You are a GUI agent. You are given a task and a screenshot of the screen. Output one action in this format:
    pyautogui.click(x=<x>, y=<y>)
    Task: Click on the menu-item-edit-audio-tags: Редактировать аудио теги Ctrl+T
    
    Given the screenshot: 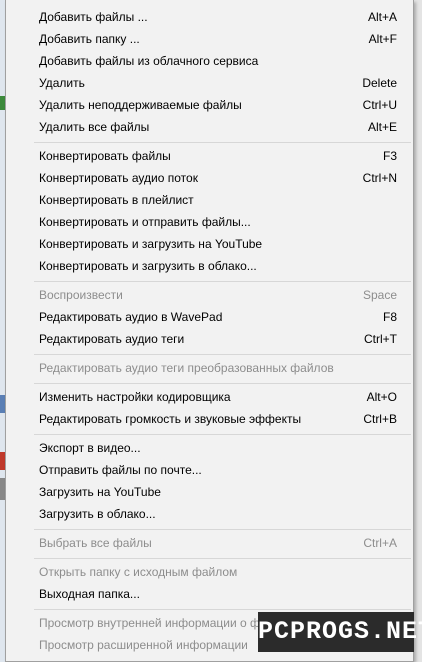 What is the action you would take?
    pyautogui.click(x=209, y=339)
    